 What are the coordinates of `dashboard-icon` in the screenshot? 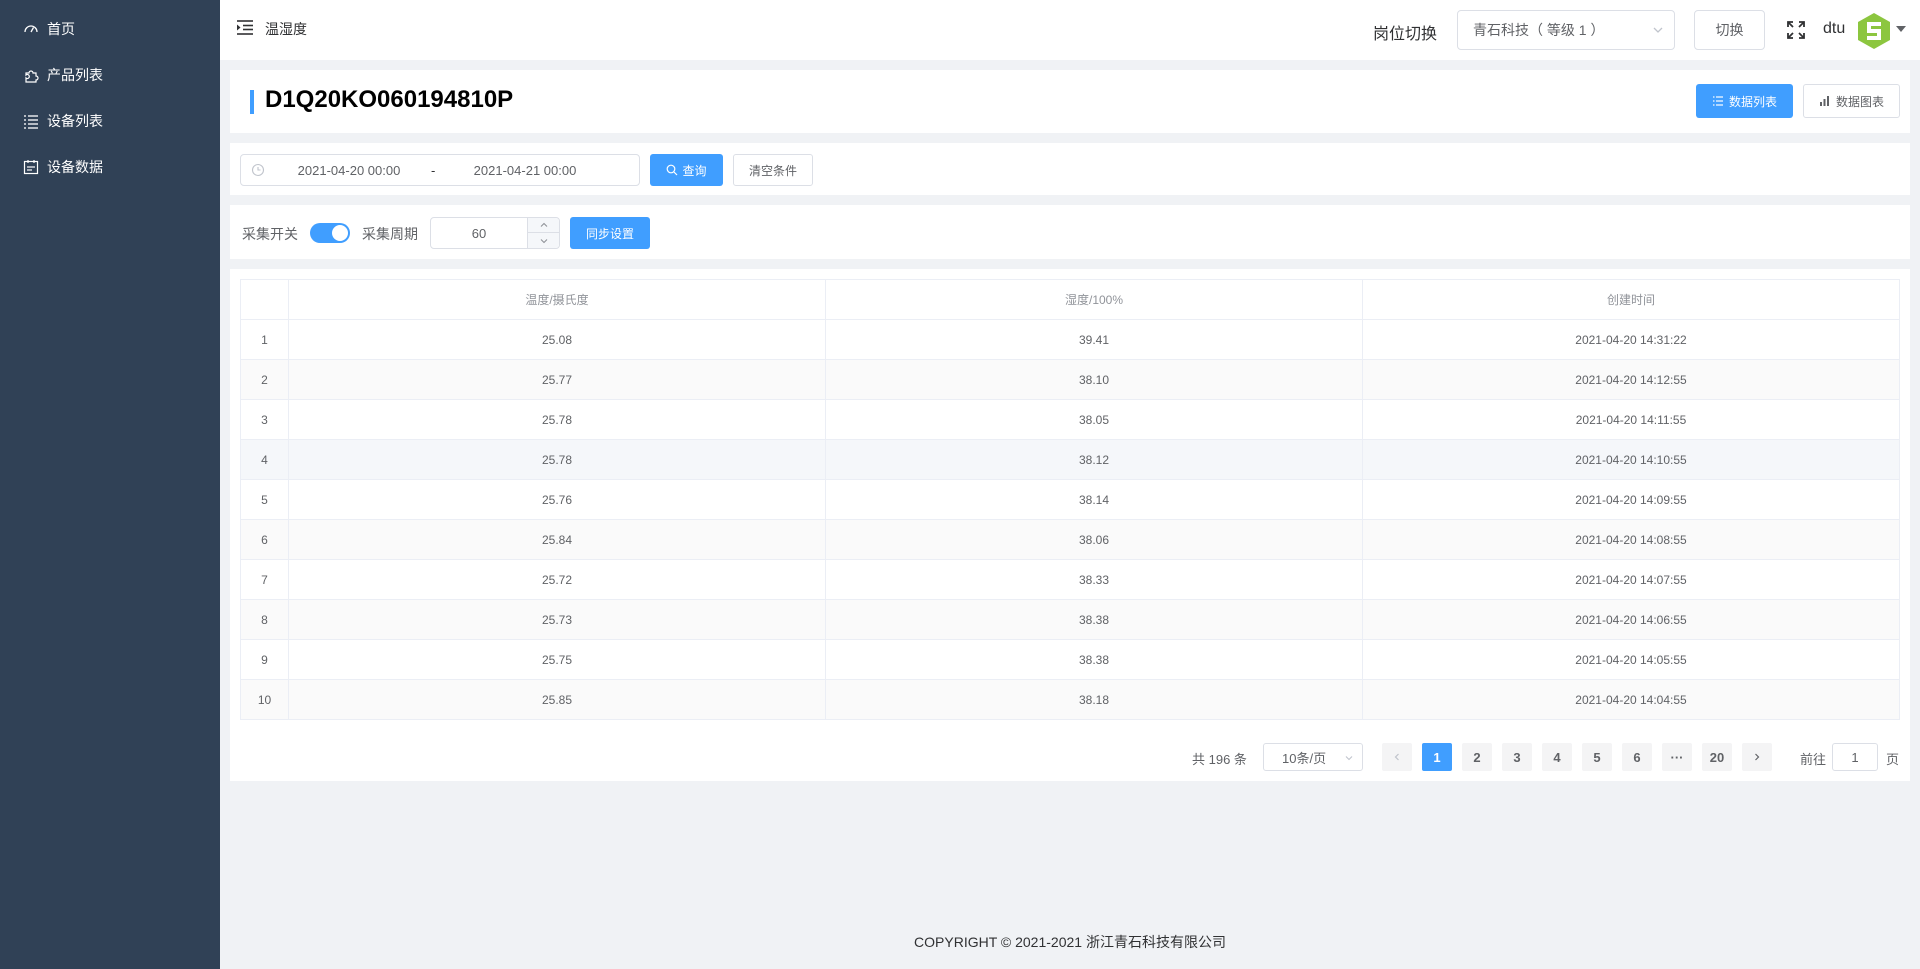 It's located at (31, 29).